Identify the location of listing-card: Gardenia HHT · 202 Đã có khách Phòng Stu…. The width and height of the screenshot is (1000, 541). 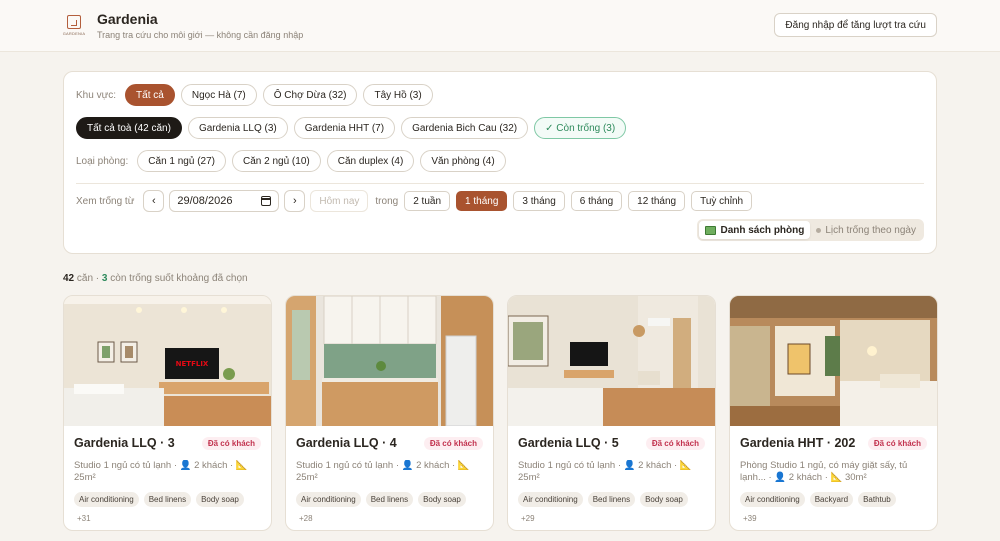
(833, 413).